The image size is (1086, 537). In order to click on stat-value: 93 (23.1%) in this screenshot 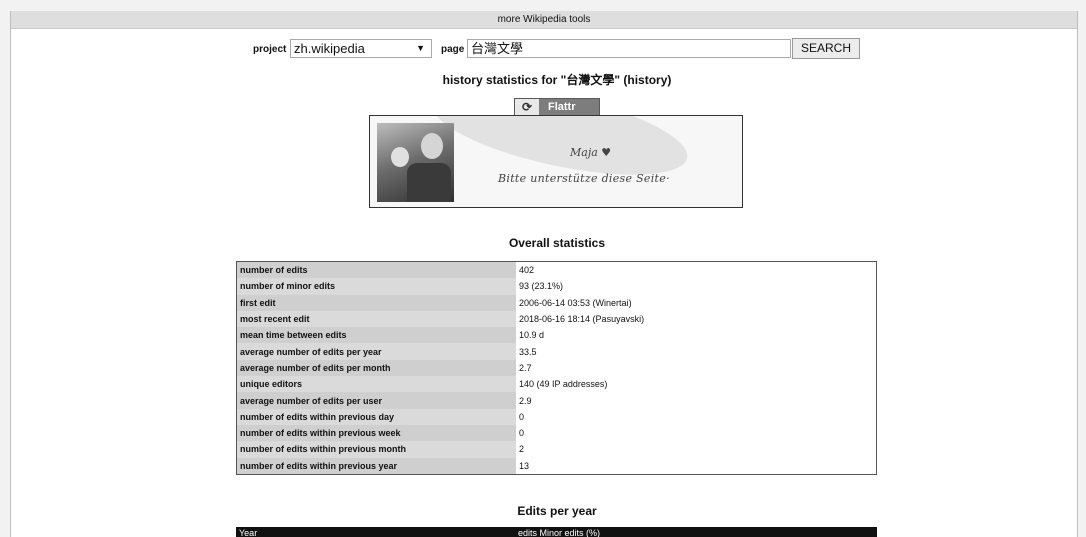, I will do `click(696, 286)`.